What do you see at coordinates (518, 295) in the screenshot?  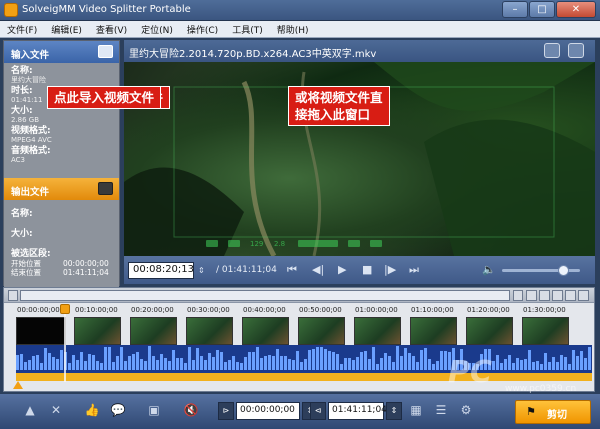 I see `scroll-right-button` at bounding box center [518, 295].